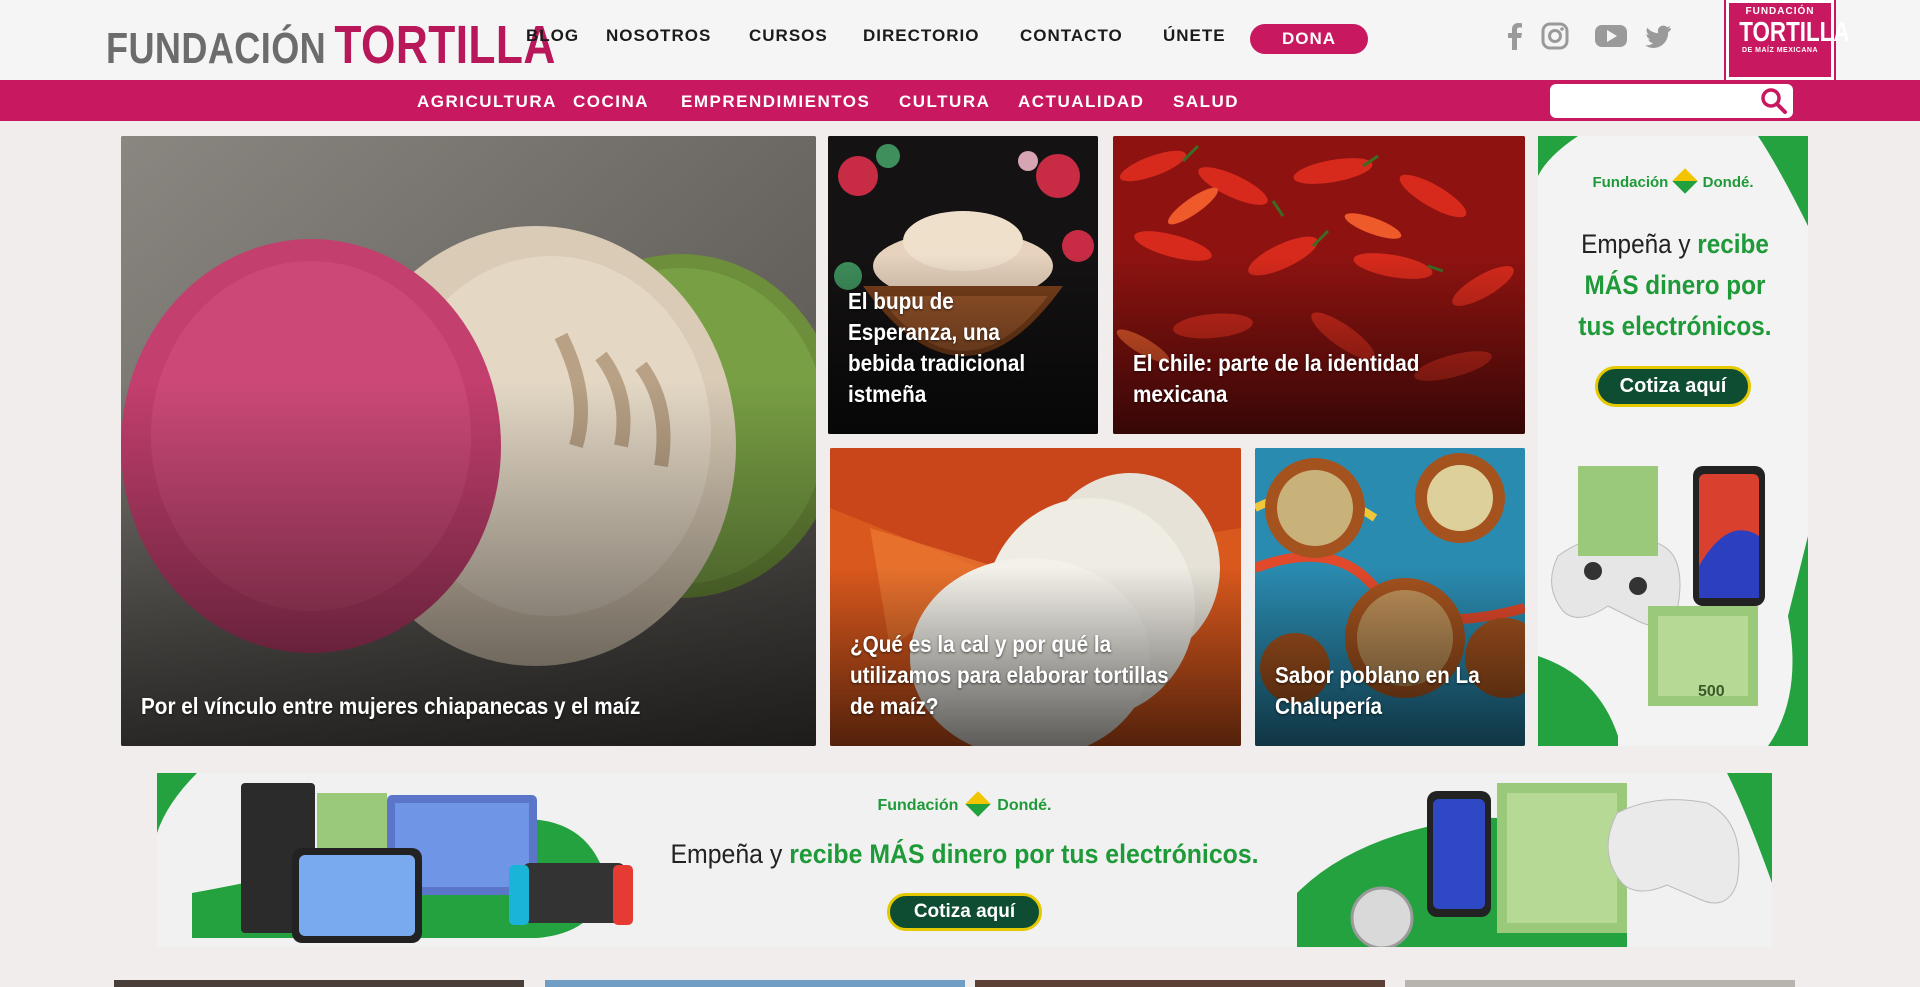  I want to click on article-title: Sabor poblano en La Chalupería, so click(1379, 691).